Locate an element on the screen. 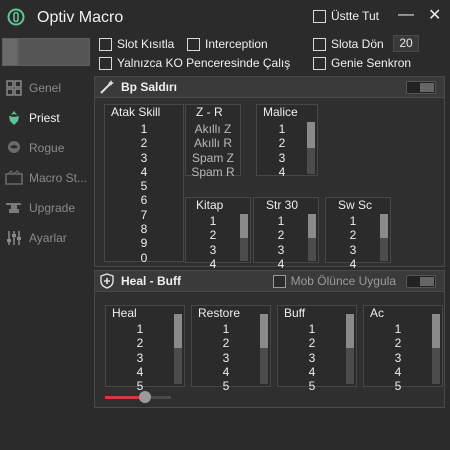 This screenshot has height=450, width=450. slot-return-input: 20 is located at coordinates (406, 43).